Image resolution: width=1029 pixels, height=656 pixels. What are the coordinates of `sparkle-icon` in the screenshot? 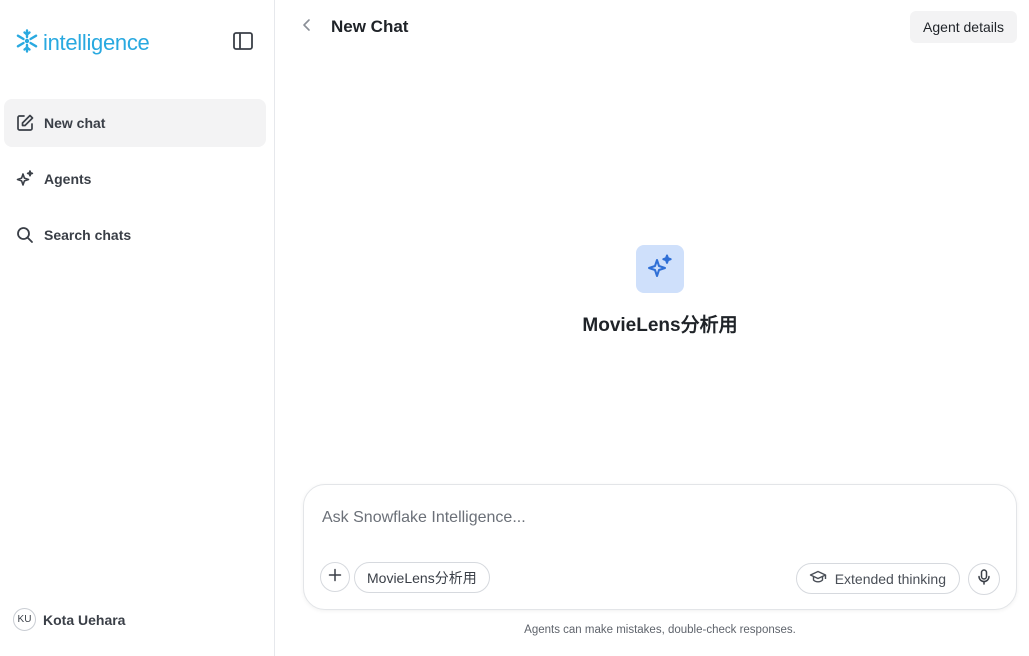 It's located at (25, 179).